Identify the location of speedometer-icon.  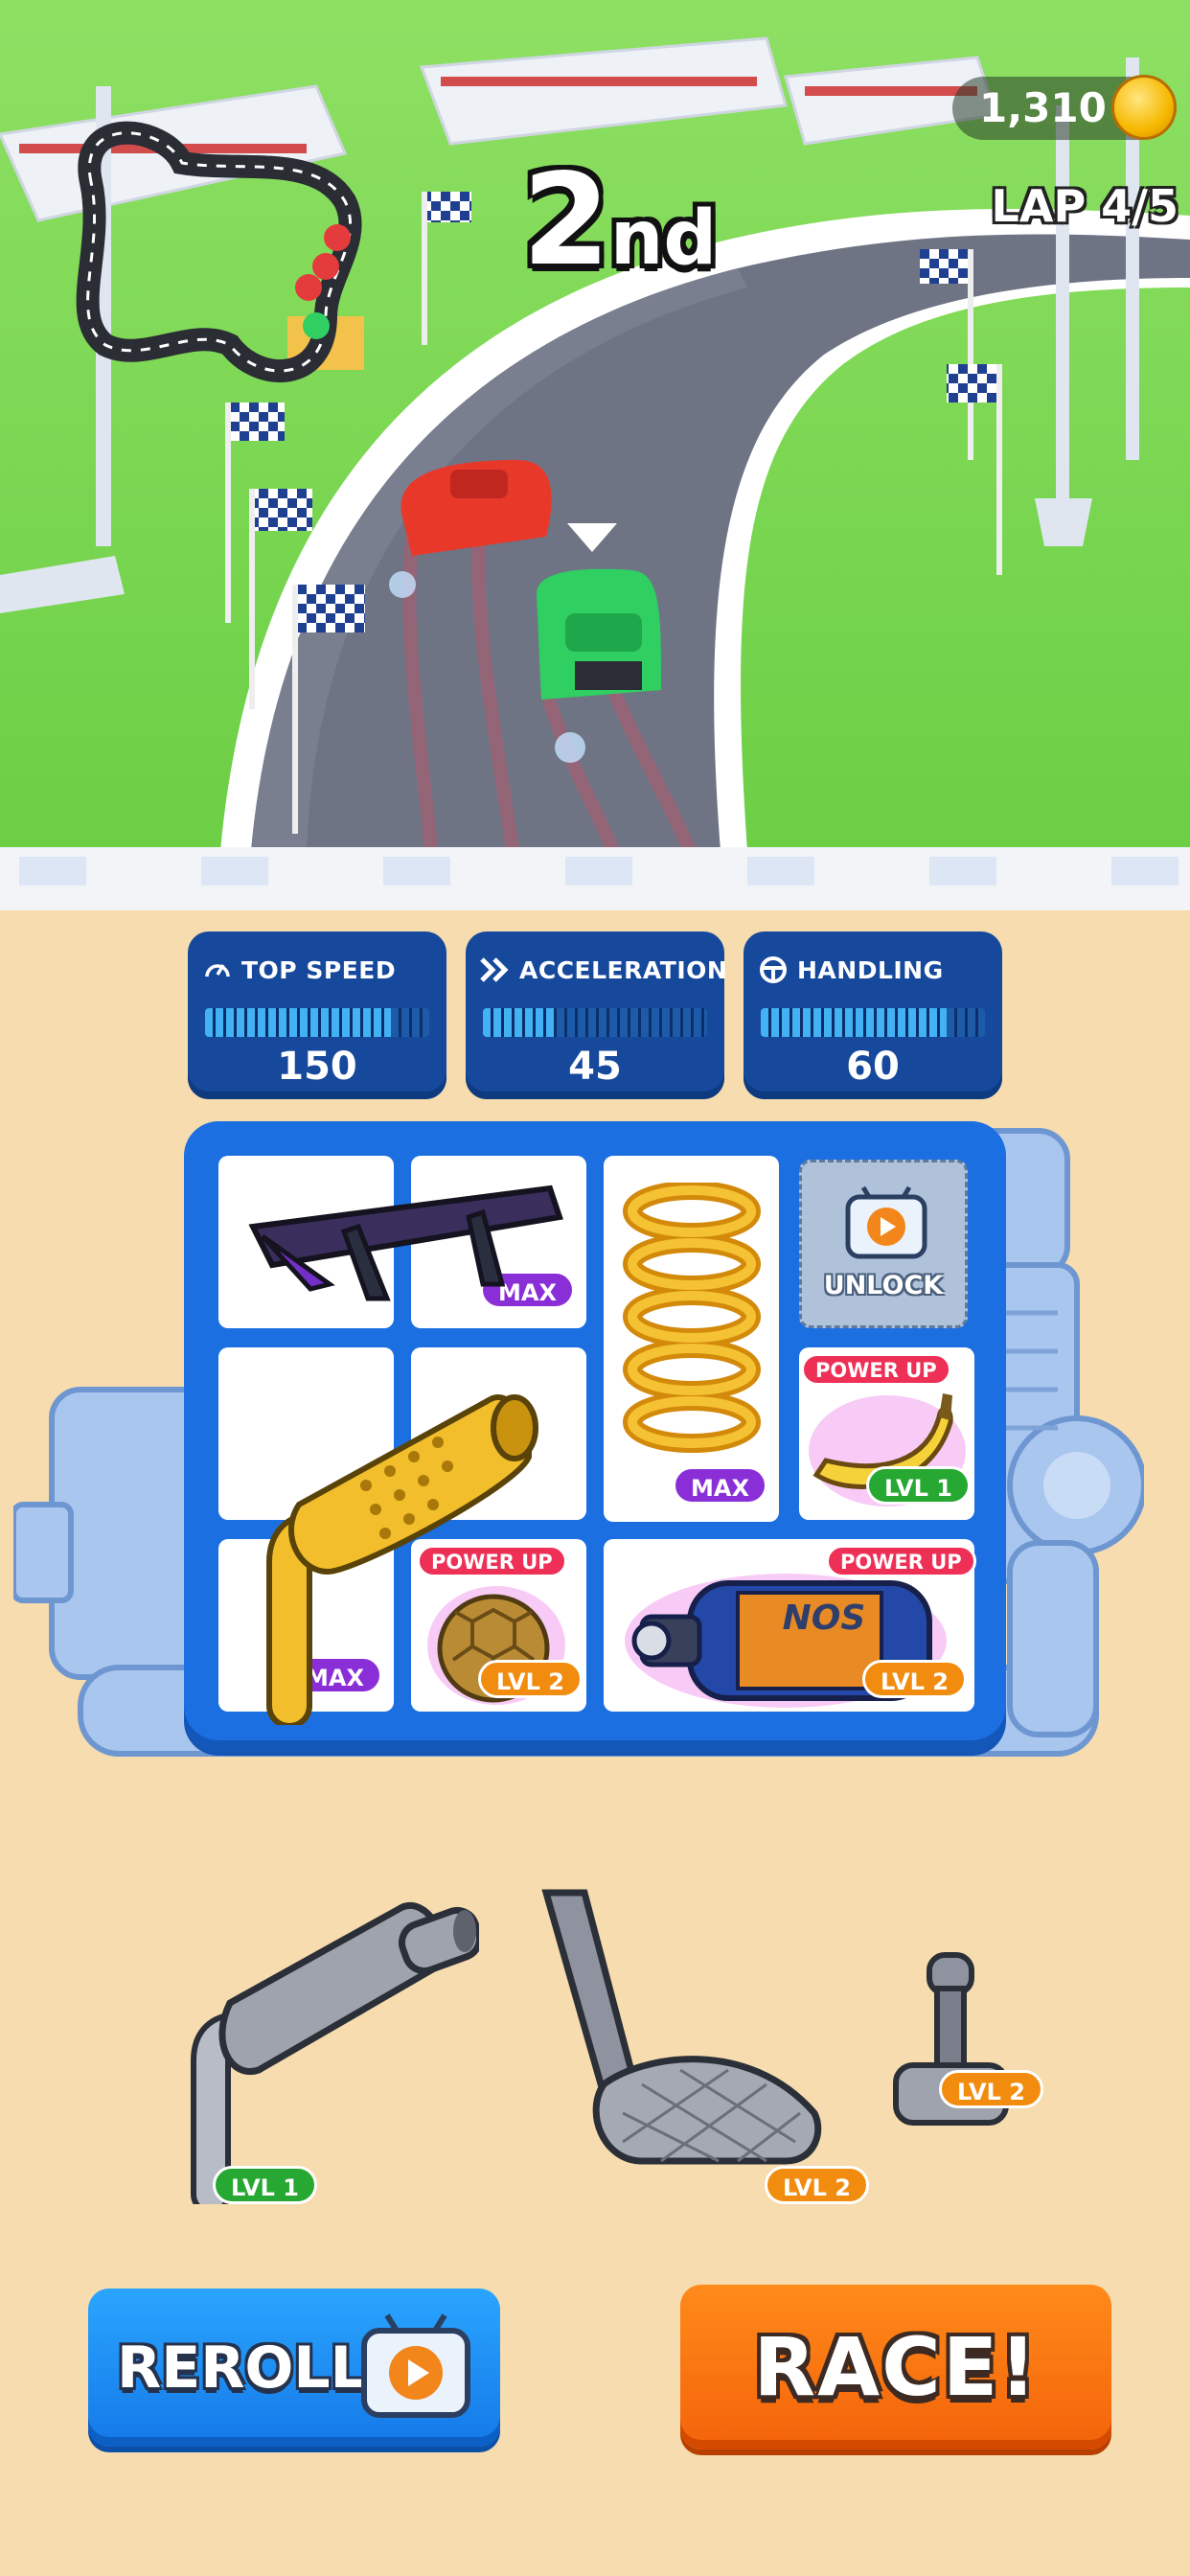
(218, 970).